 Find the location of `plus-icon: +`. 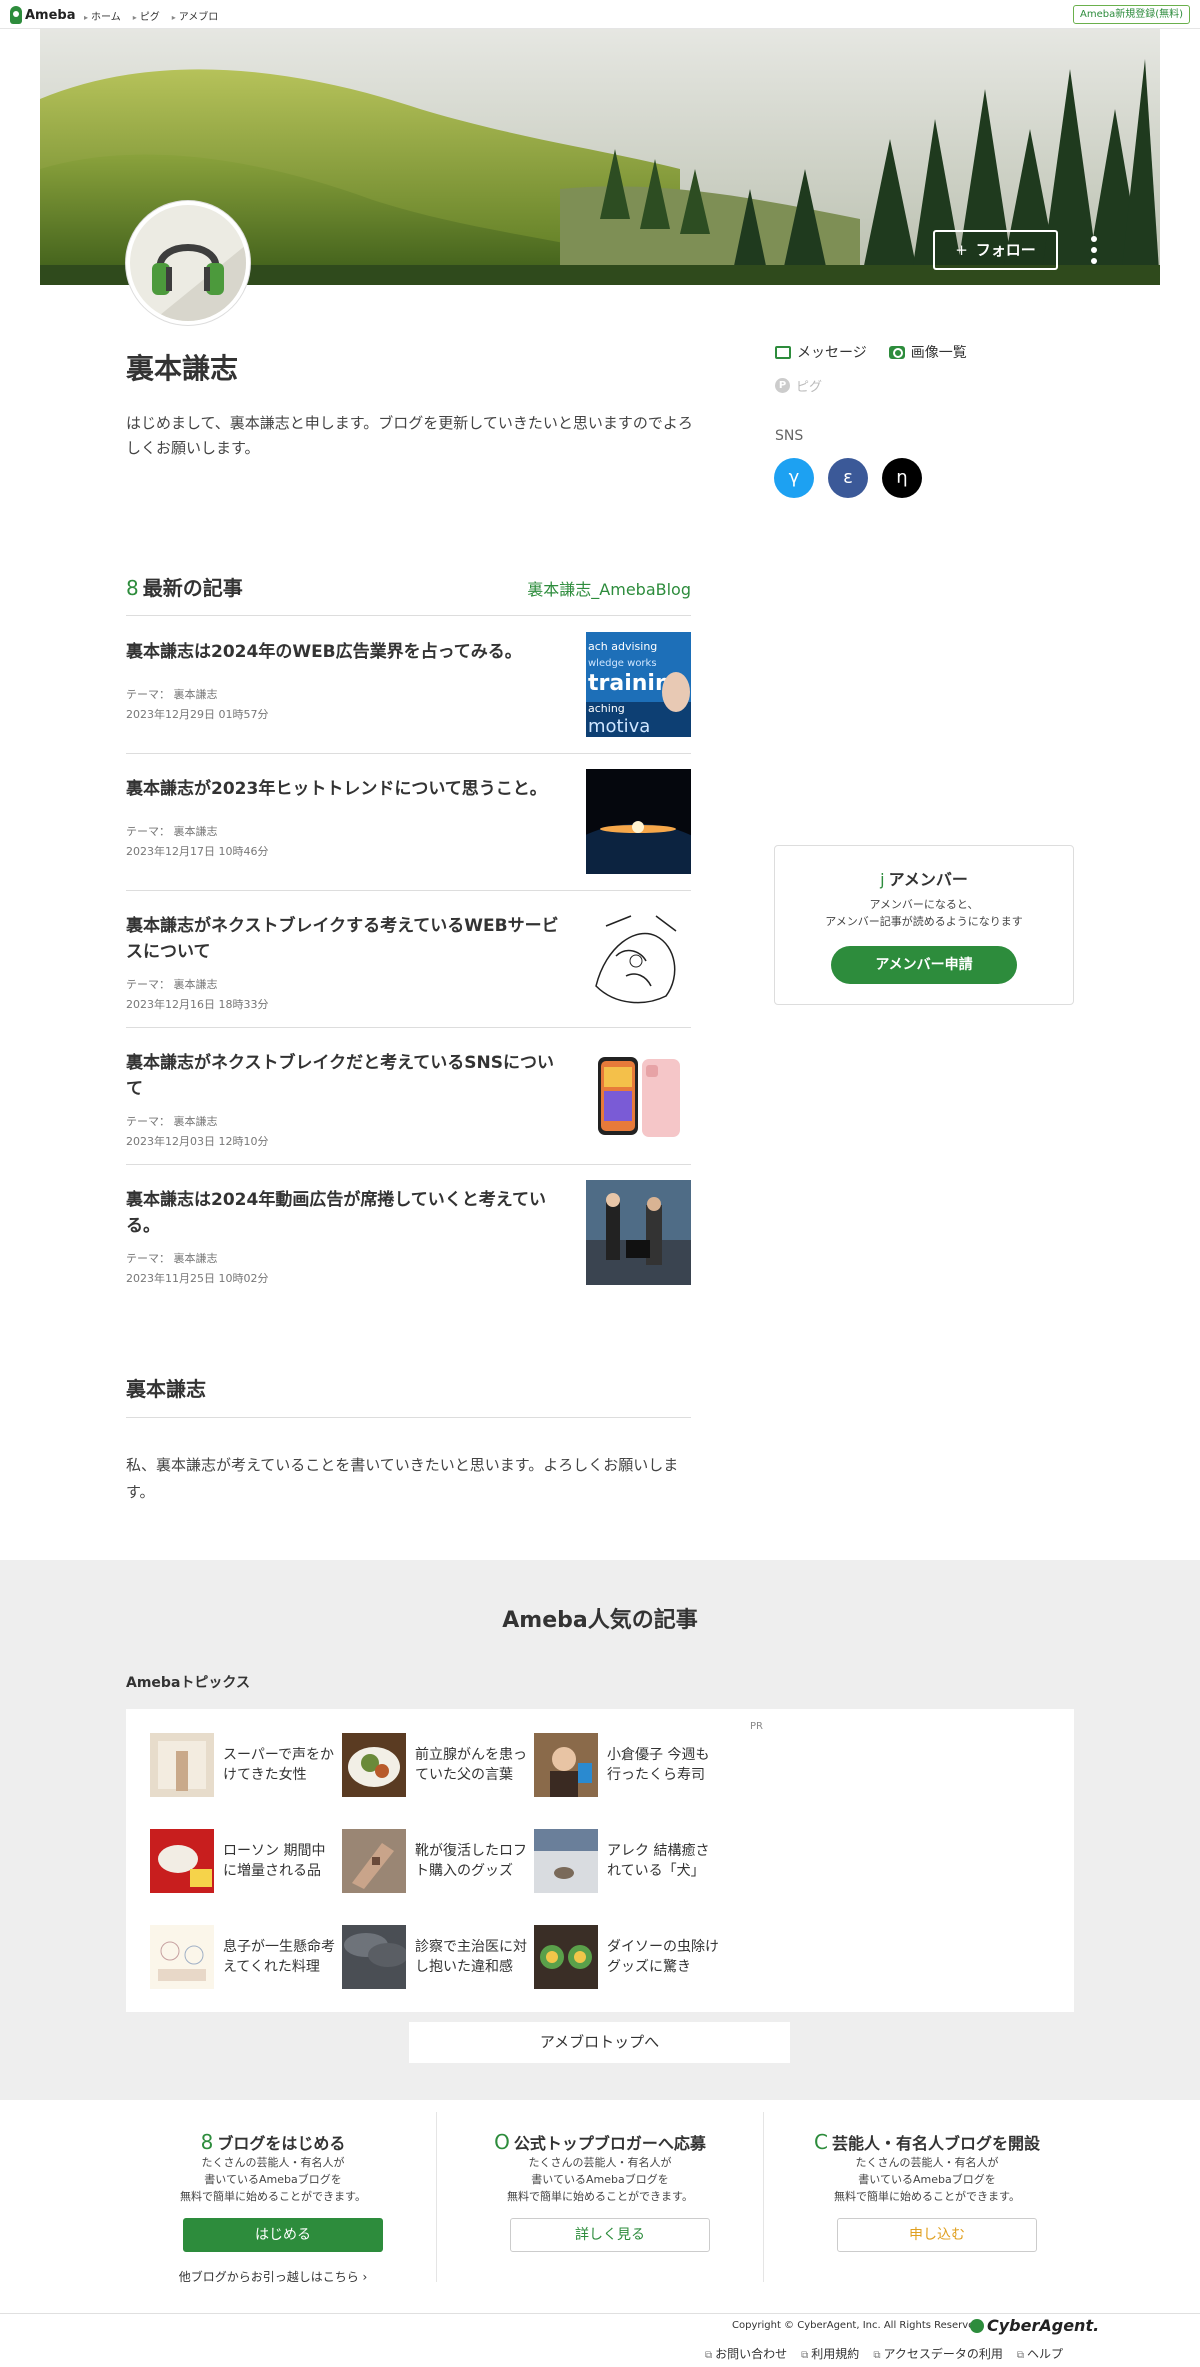

plus-icon: + is located at coordinates (961, 250).